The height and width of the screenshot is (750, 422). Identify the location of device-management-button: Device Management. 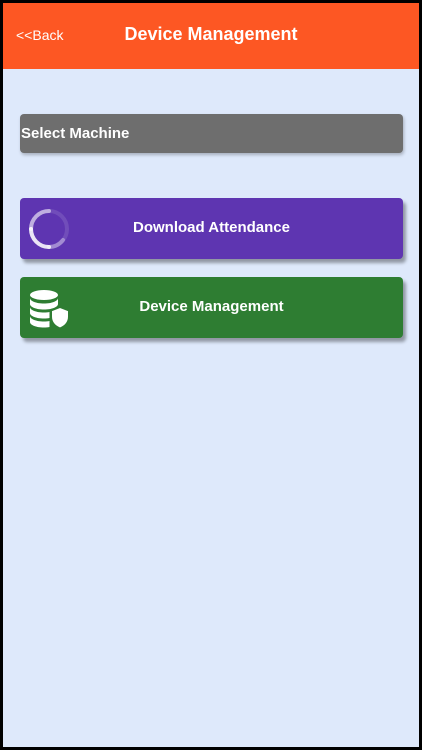
(211, 307).